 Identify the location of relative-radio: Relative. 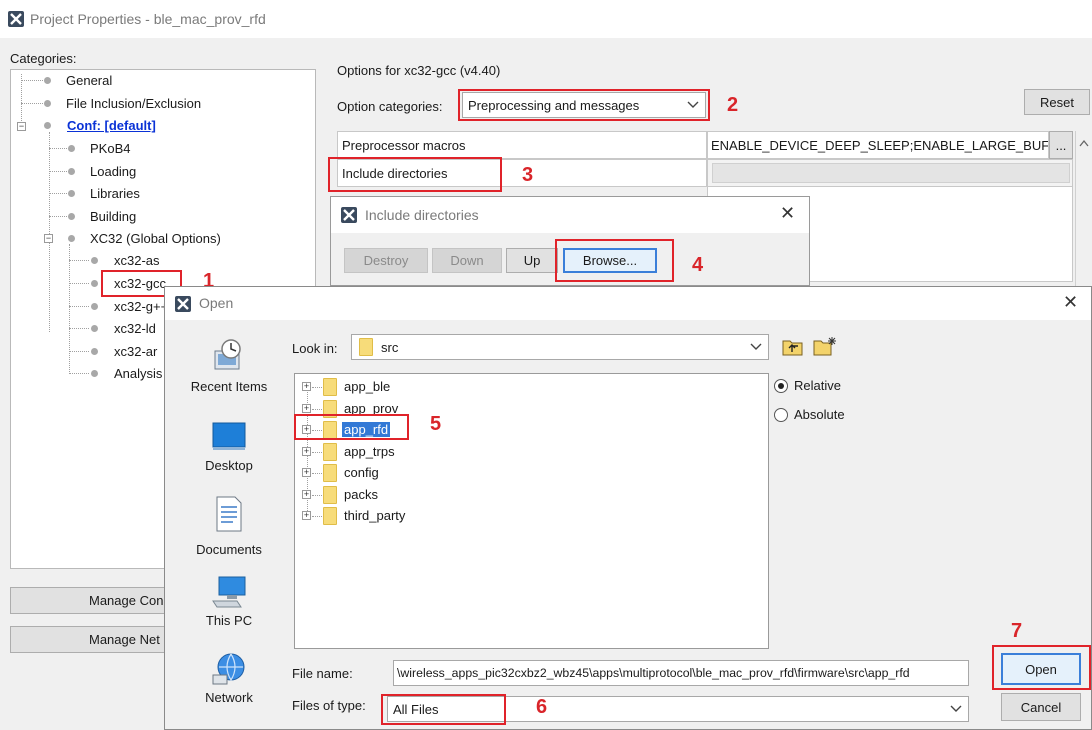
(807, 385).